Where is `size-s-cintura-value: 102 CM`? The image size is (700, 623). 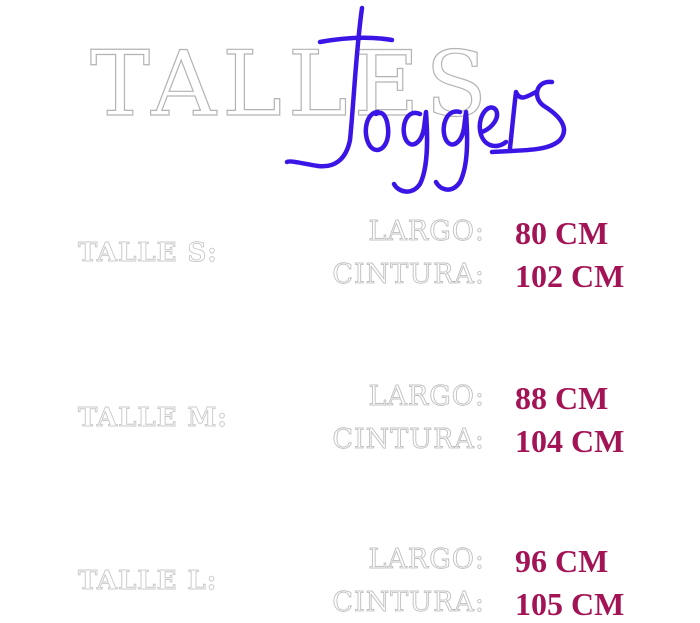
size-s-cintura-value: 102 CM is located at coordinates (570, 276).